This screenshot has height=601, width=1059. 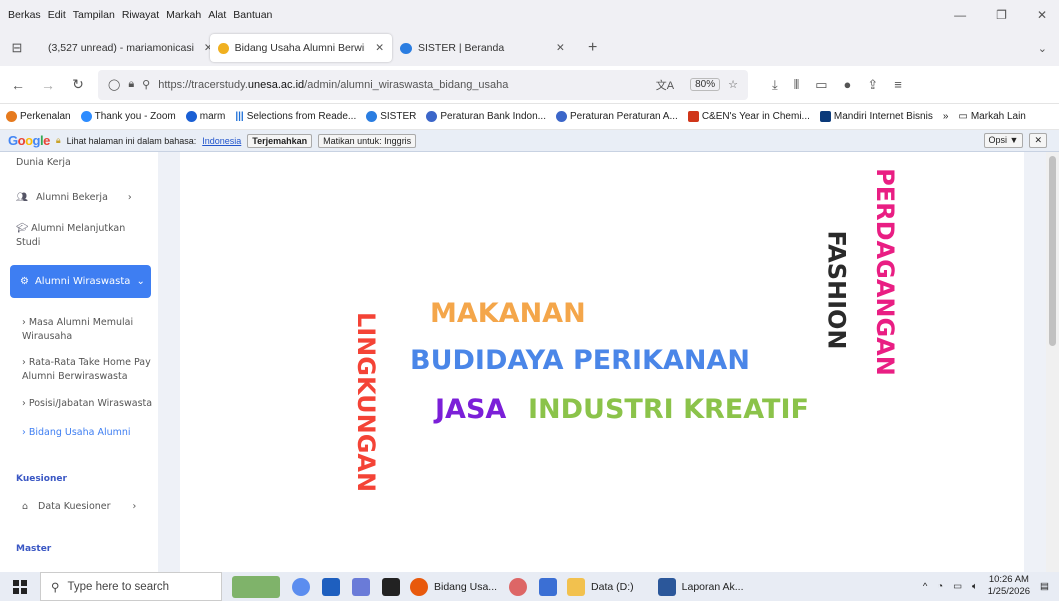 I want to click on options-button: Opsi ▼, so click(x=1003, y=140).